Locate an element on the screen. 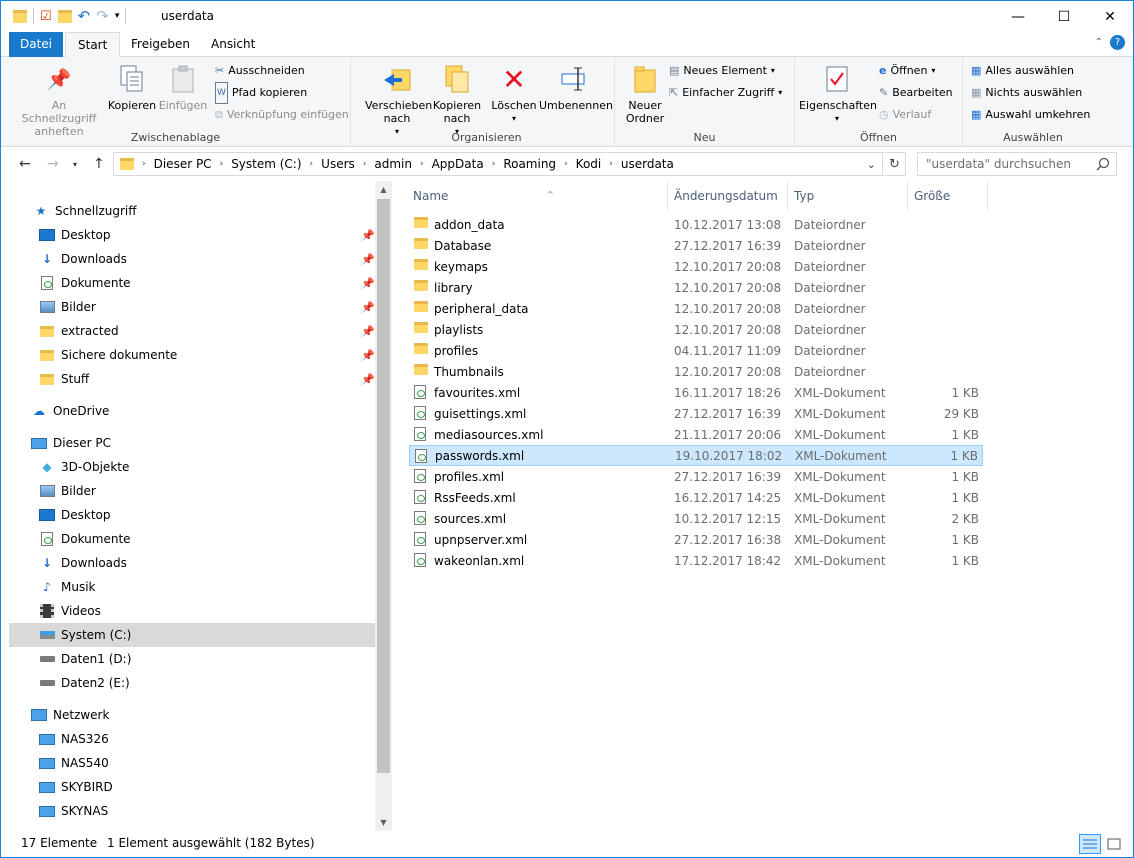 Image resolution: width=1134 pixels, height=858 pixels. breadcrumb-roaming: Roaming is located at coordinates (529, 164).